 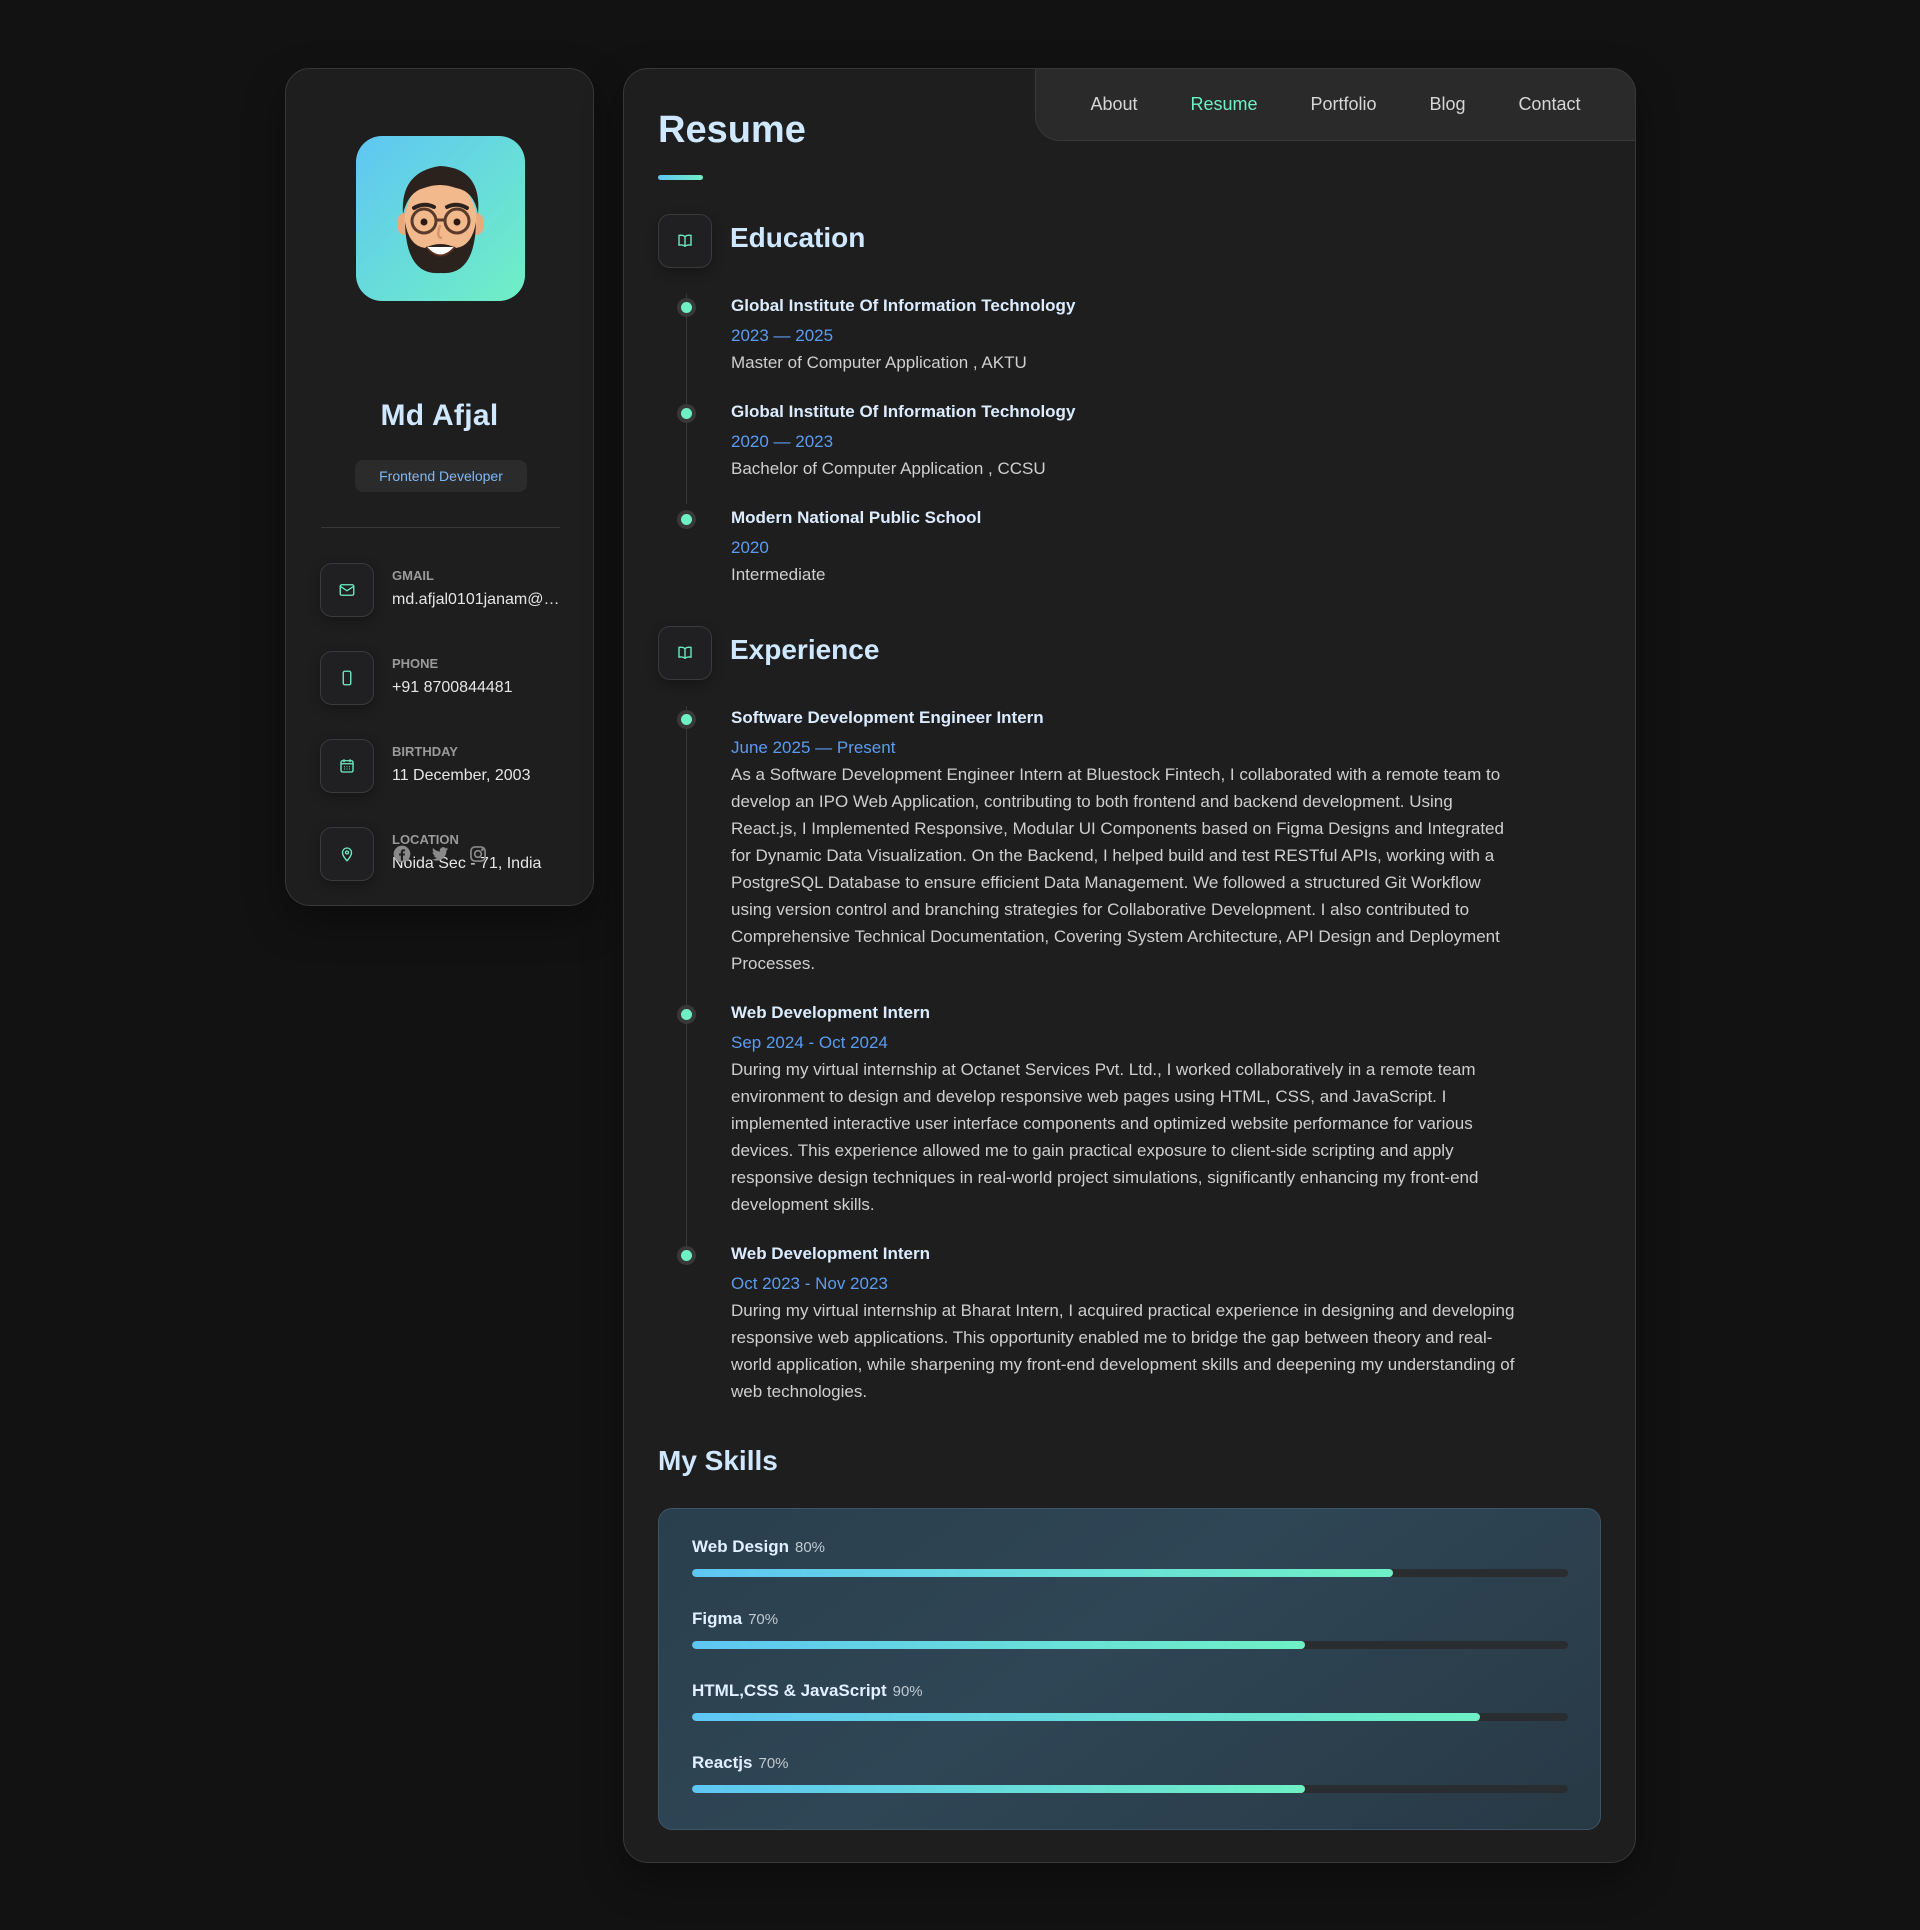 What do you see at coordinates (415, 663) in the screenshot?
I see `contact-label: PHONE` at bounding box center [415, 663].